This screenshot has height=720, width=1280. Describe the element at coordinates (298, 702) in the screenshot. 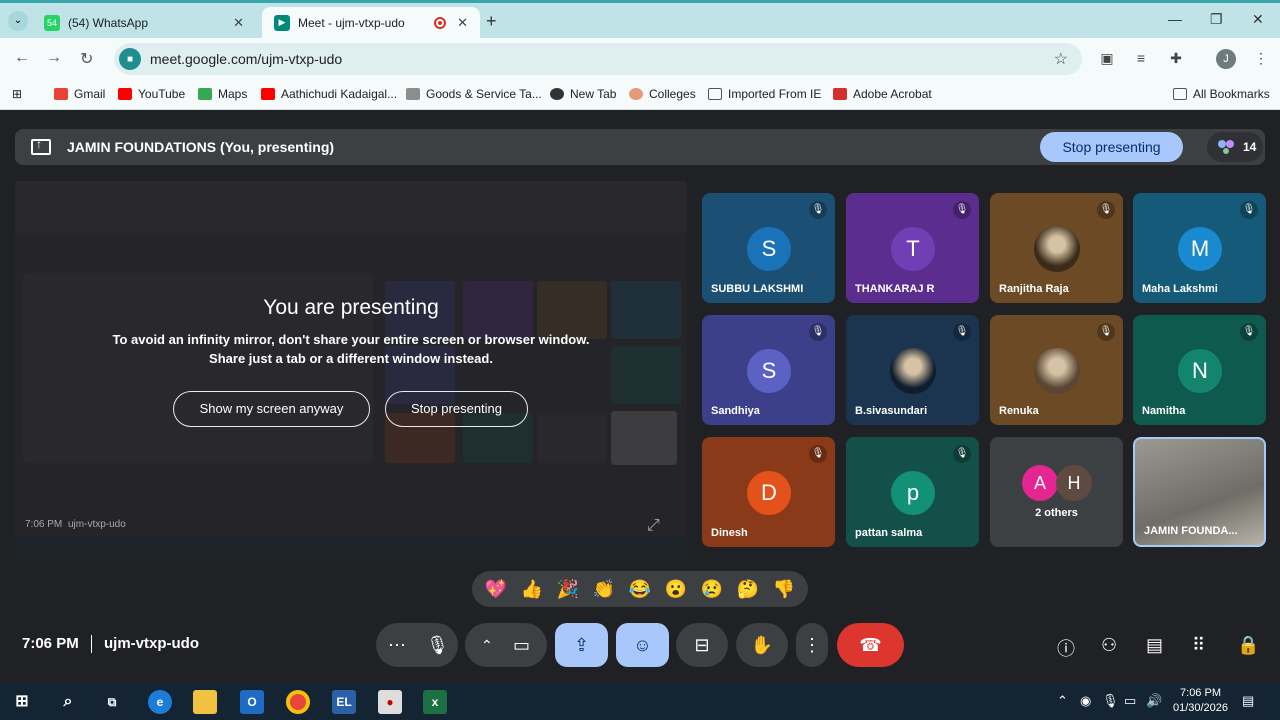

I see `chrome-icon` at that location.